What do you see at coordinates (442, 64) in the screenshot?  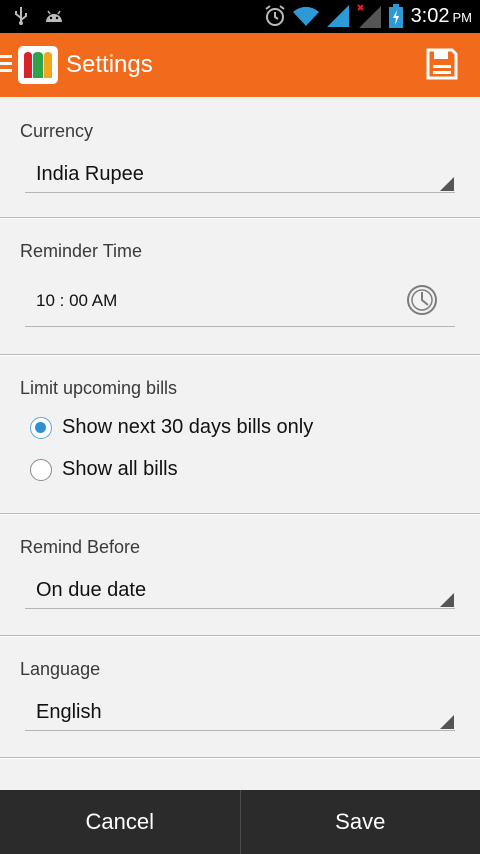 I see `save-icon` at bounding box center [442, 64].